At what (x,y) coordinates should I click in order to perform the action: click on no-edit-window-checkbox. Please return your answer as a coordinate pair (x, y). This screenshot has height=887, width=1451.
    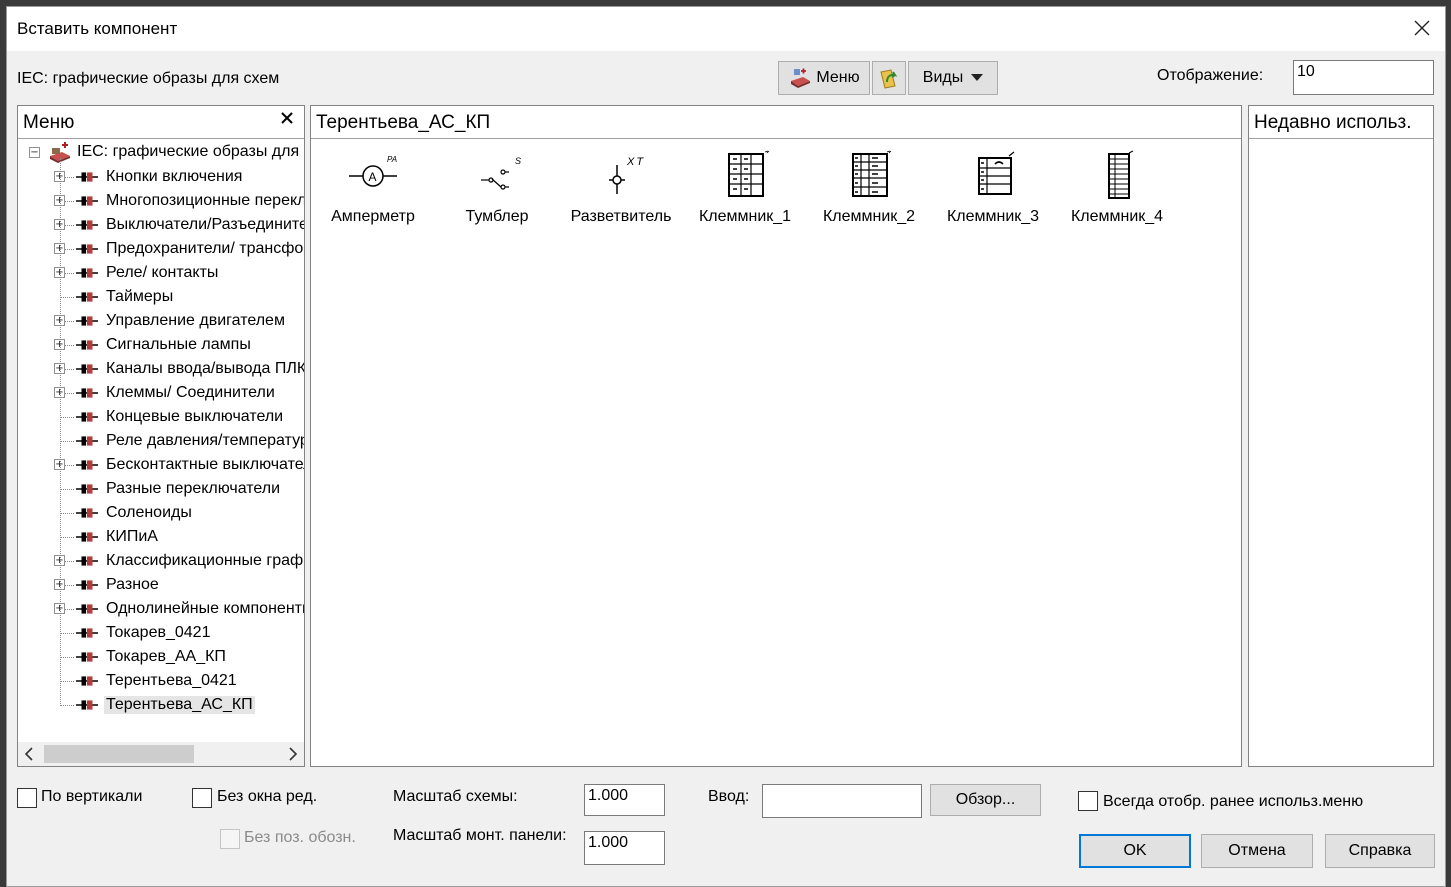
    Looking at the image, I should click on (202, 798).